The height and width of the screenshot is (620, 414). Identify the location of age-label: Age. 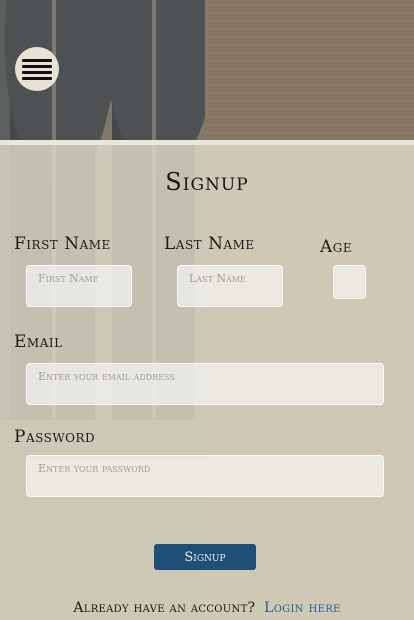
(336, 247).